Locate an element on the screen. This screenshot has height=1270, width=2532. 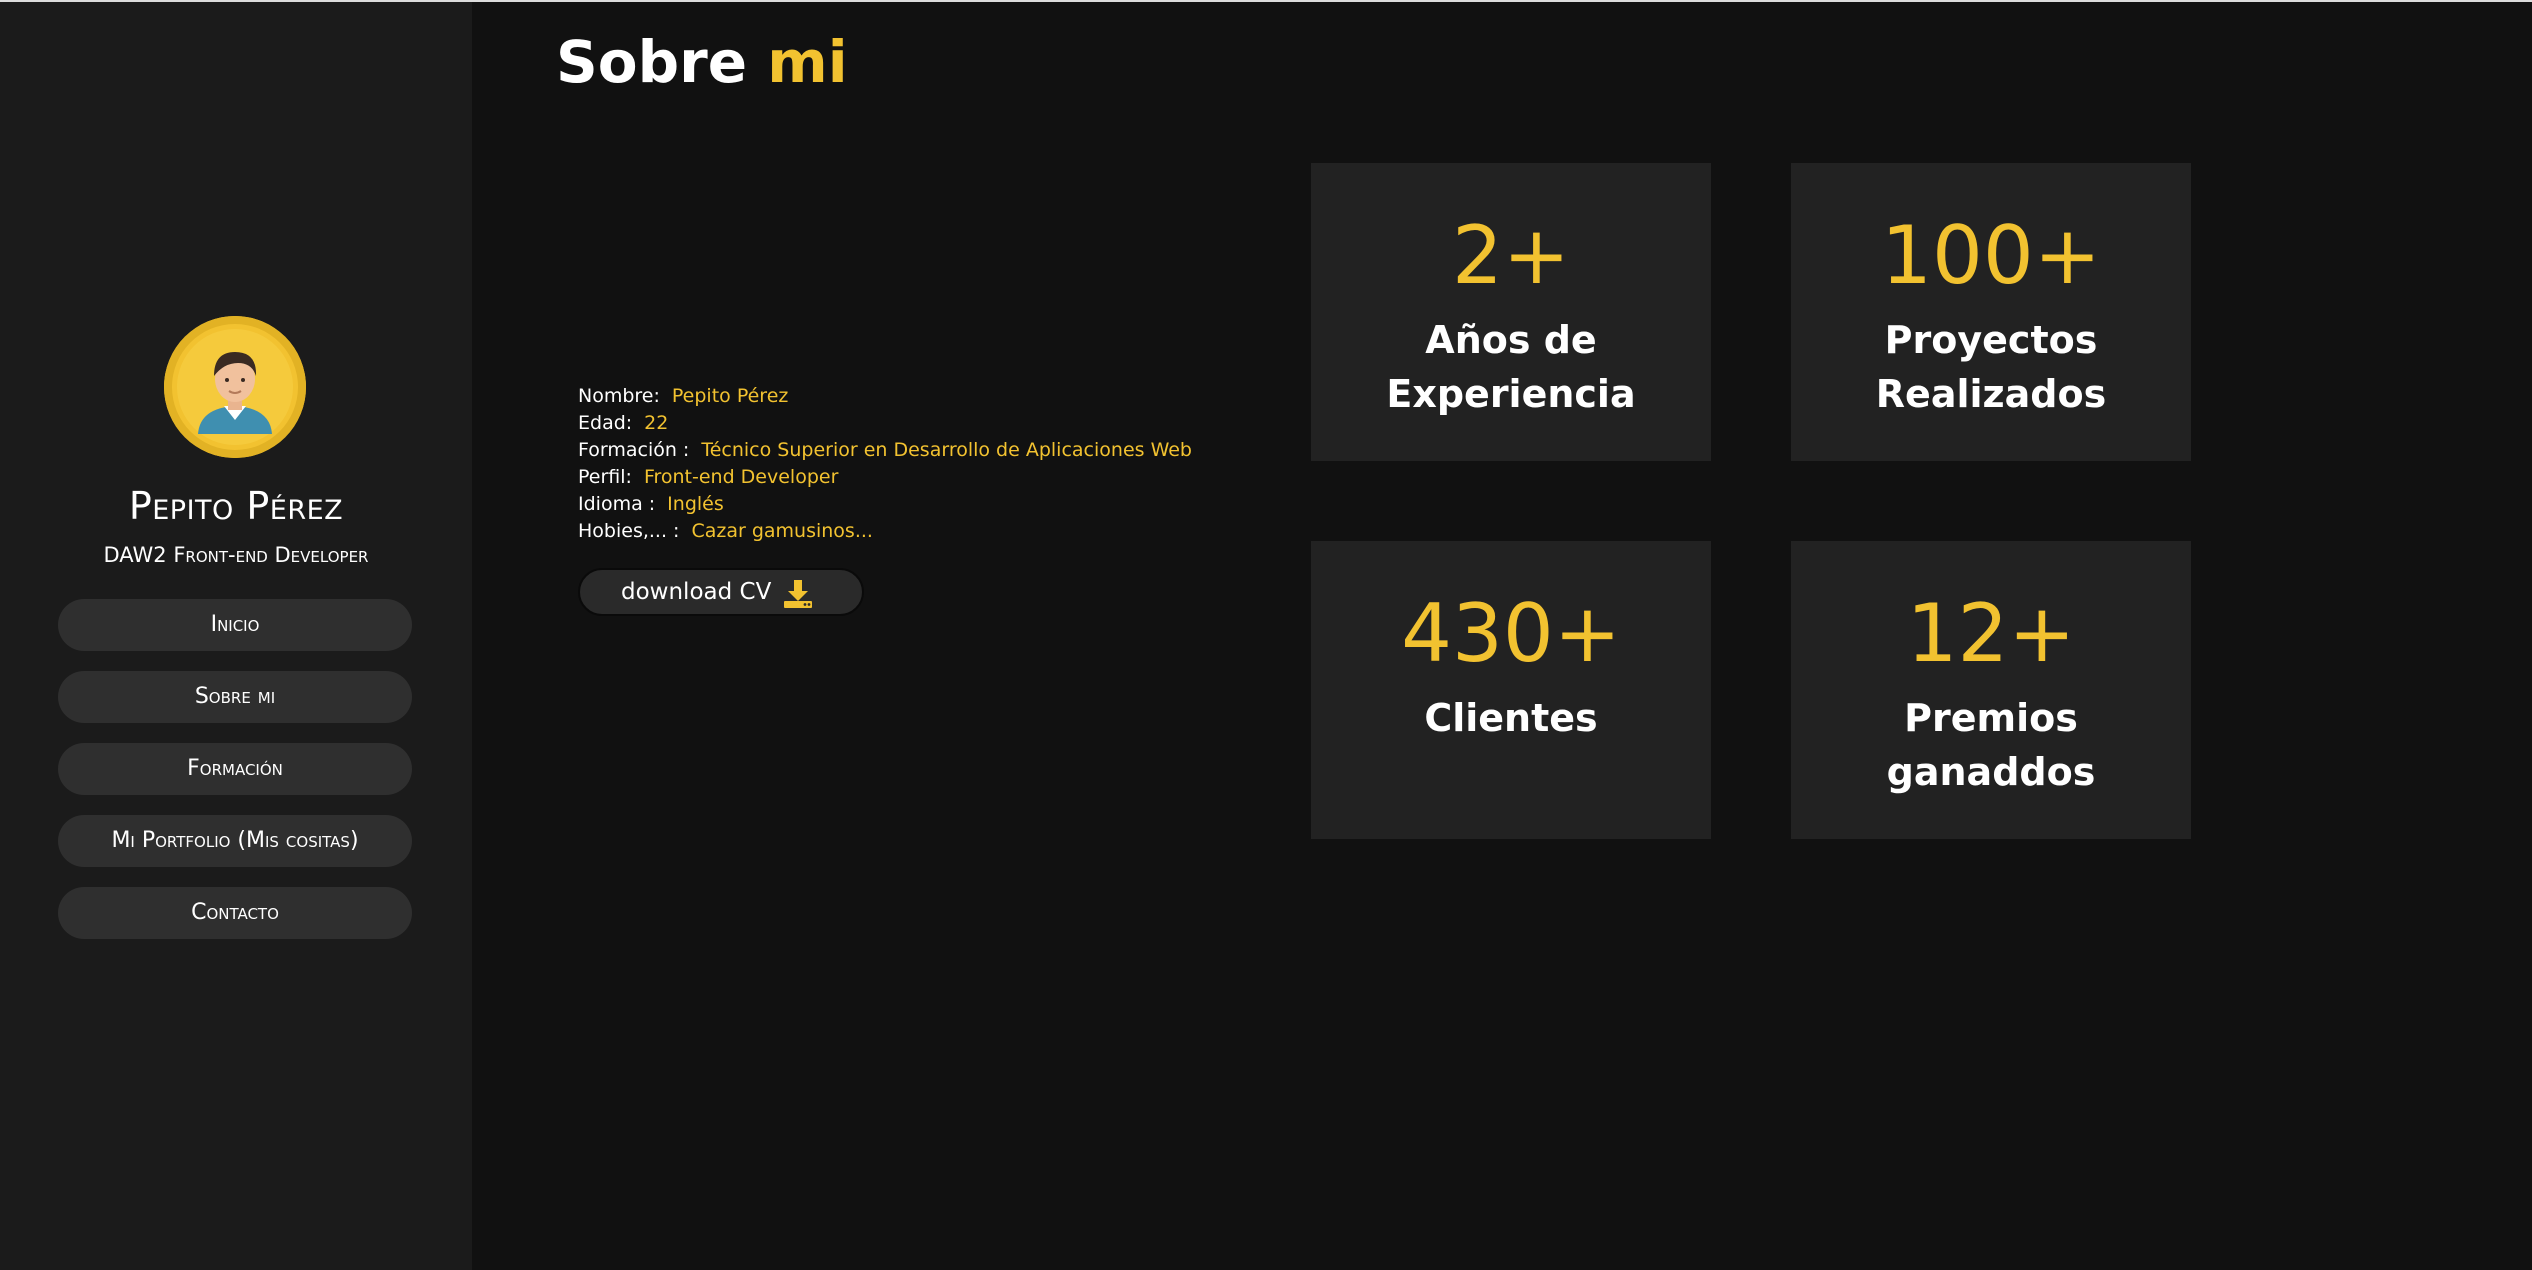
info-label: Formación : is located at coordinates (634, 450).